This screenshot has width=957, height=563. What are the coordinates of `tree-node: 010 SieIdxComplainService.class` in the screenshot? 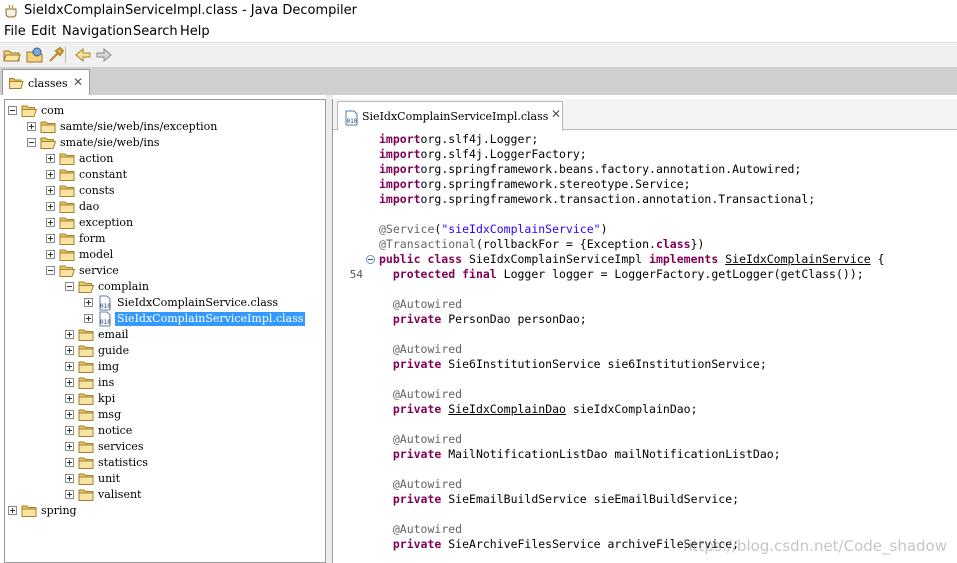 It's located at (165, 303).